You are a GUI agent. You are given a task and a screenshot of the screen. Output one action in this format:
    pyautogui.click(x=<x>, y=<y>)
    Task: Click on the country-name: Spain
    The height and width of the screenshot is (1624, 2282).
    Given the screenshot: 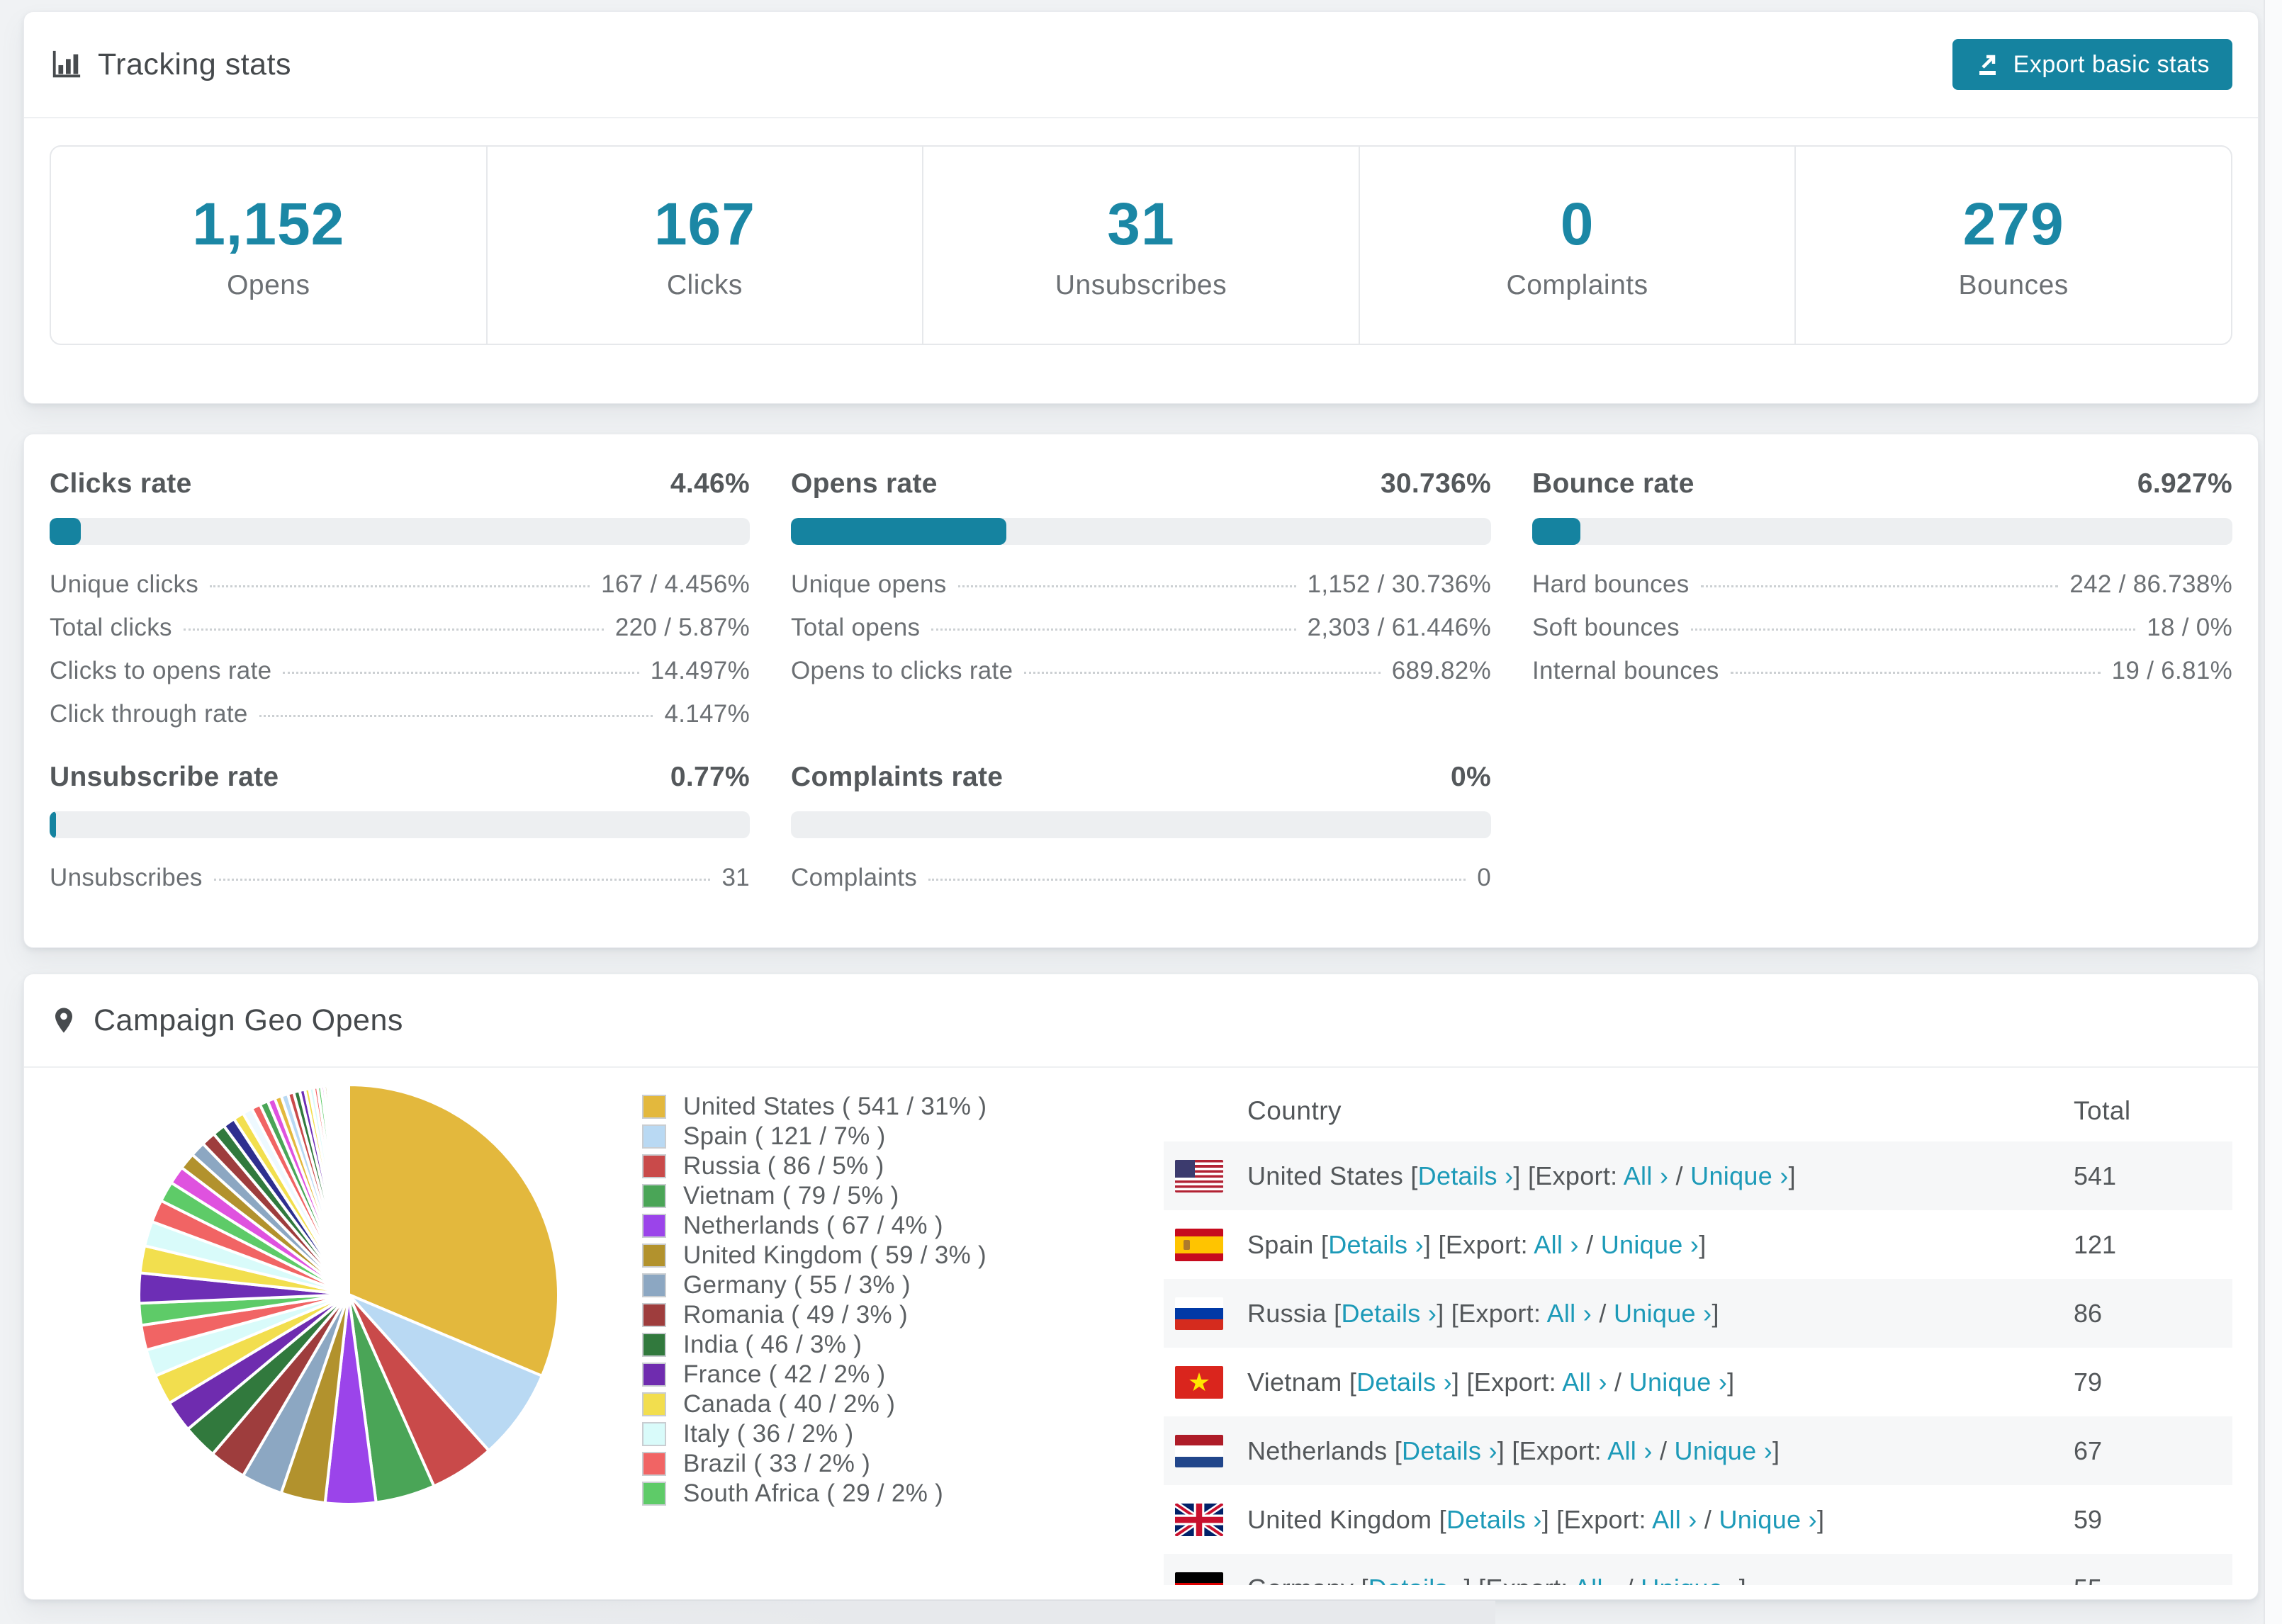 What is the action you would take?
    pyautogui.click(x=1281, y=1244)
    